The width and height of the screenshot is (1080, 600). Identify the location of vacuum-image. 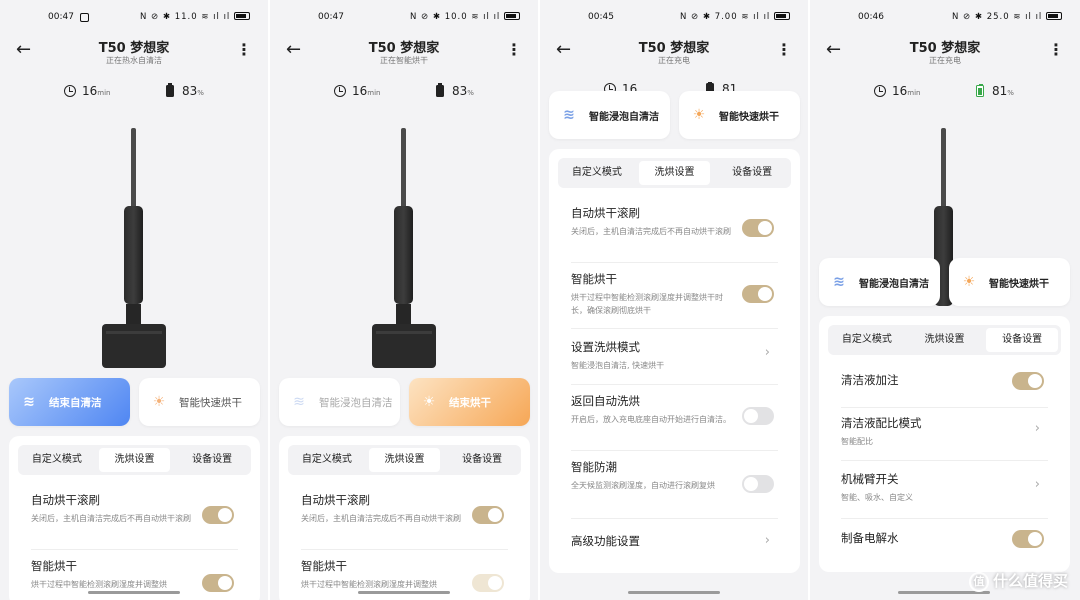
(134, 249).